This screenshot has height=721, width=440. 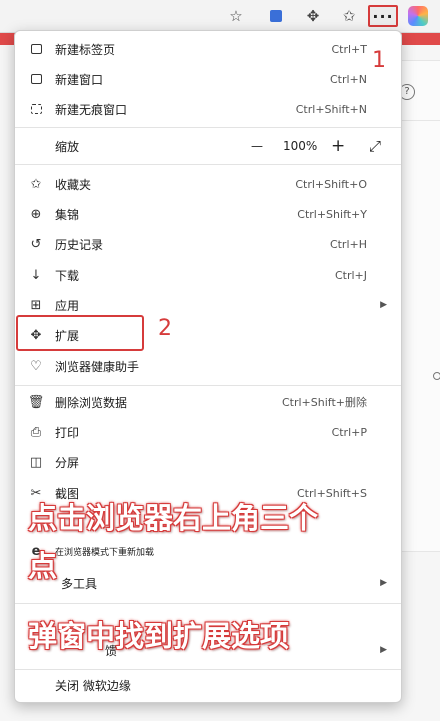 I want to click on more-options-button: ···, so click(x=383, y=16).